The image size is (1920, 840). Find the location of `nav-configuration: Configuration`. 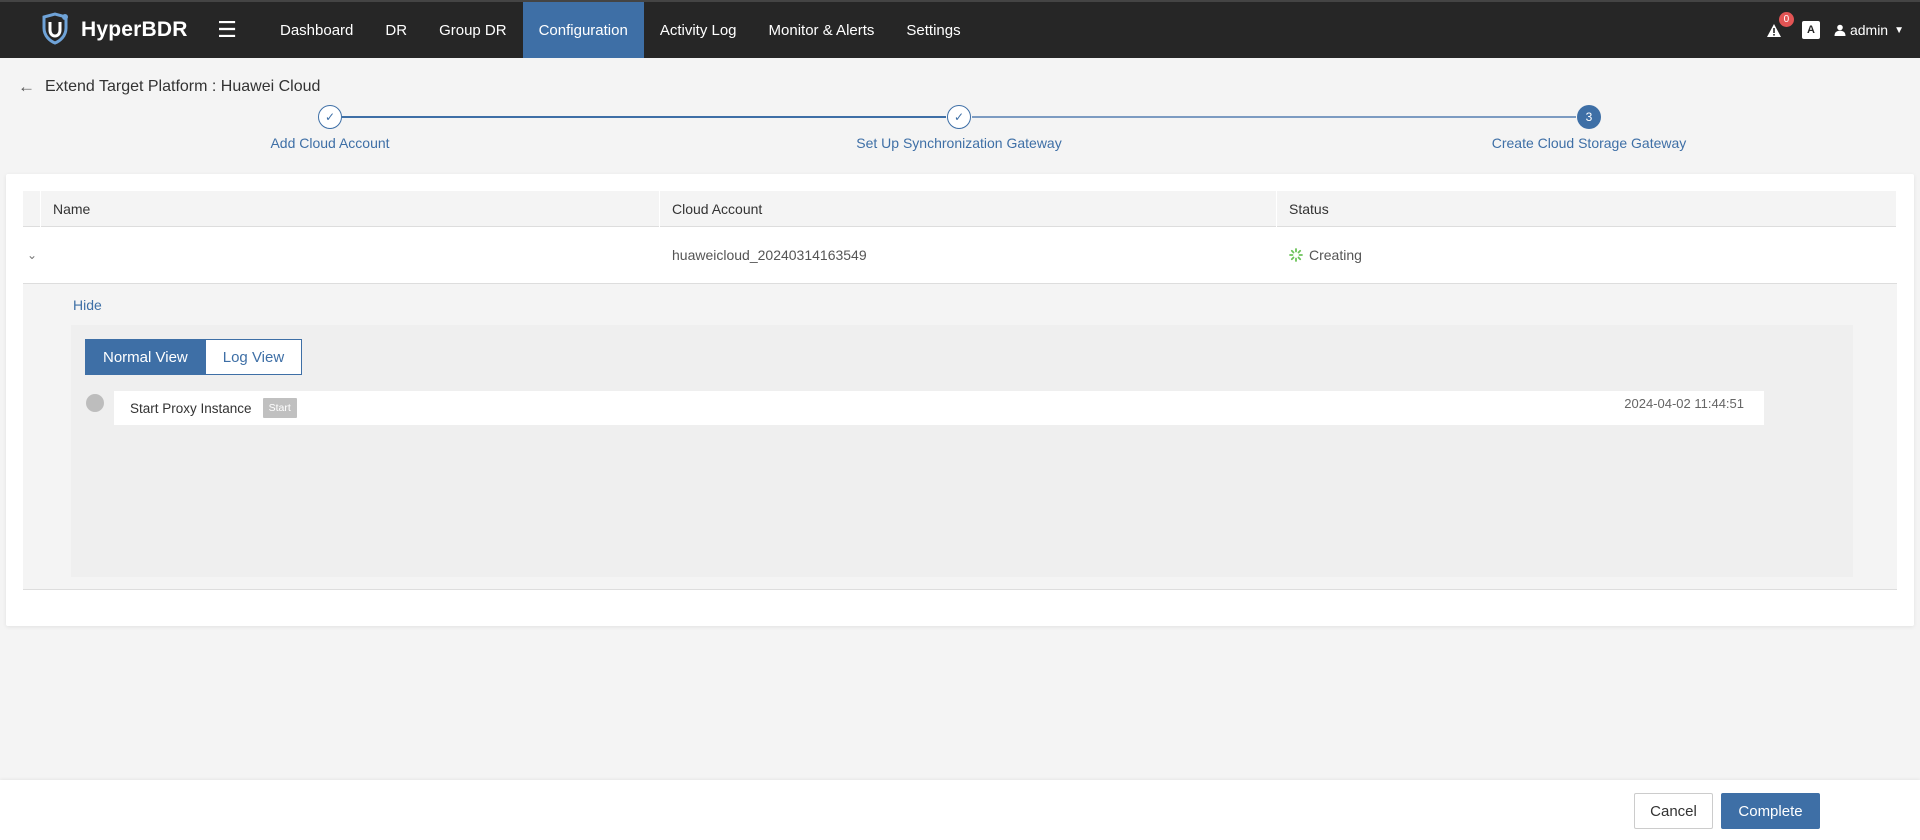

nav-configuration: Configuration is located at coordinates (583, 30).